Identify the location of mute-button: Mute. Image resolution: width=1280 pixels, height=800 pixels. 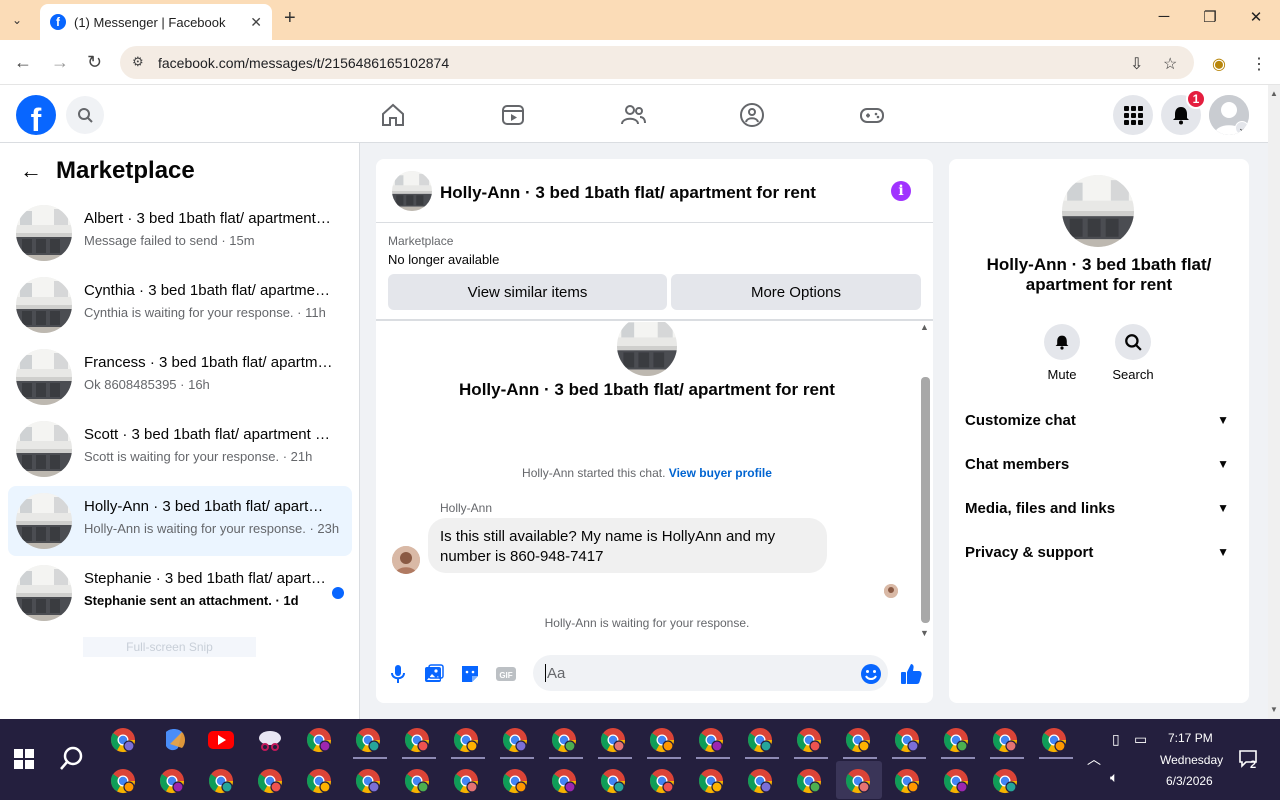
(1062, 353).